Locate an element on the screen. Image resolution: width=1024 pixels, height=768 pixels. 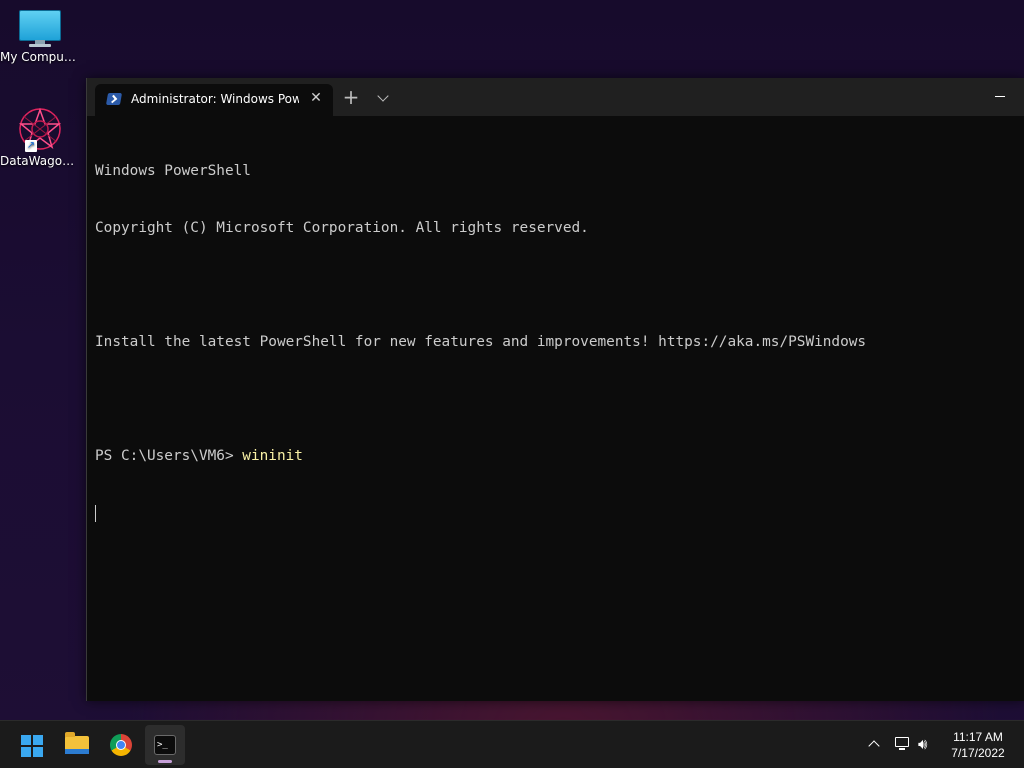
prompt: PS C:\Users\VM6> is located at coordinates (169, 456).